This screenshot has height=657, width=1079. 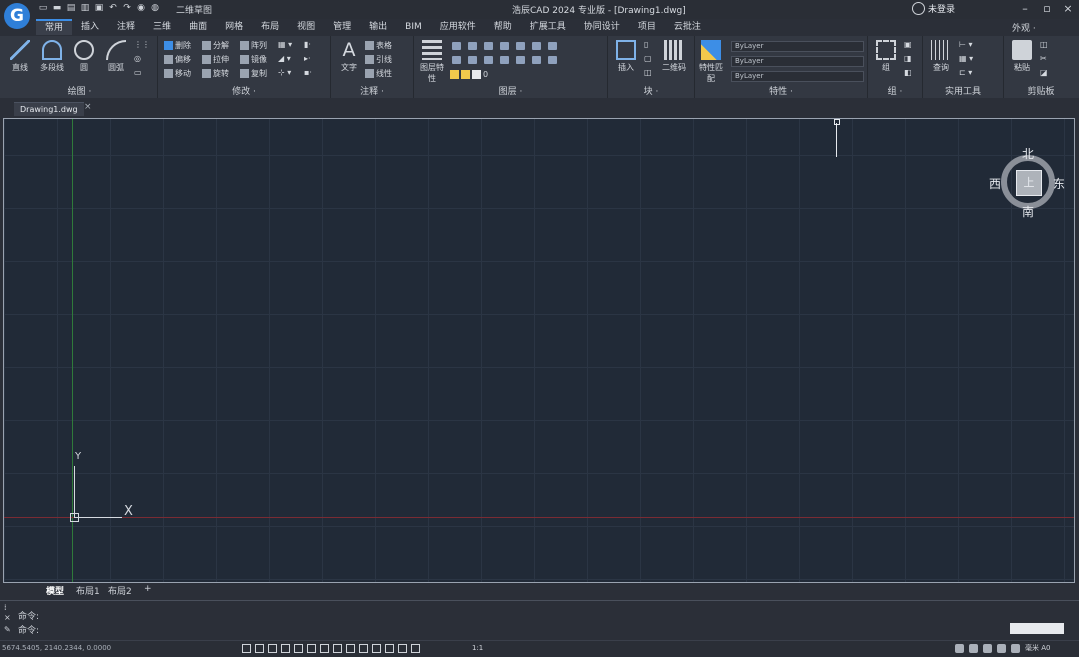 What do you see at coordinates (126, 27) in the screenshot?
I see `ribbon-tab: 注释` at bounding box center [126, 27].